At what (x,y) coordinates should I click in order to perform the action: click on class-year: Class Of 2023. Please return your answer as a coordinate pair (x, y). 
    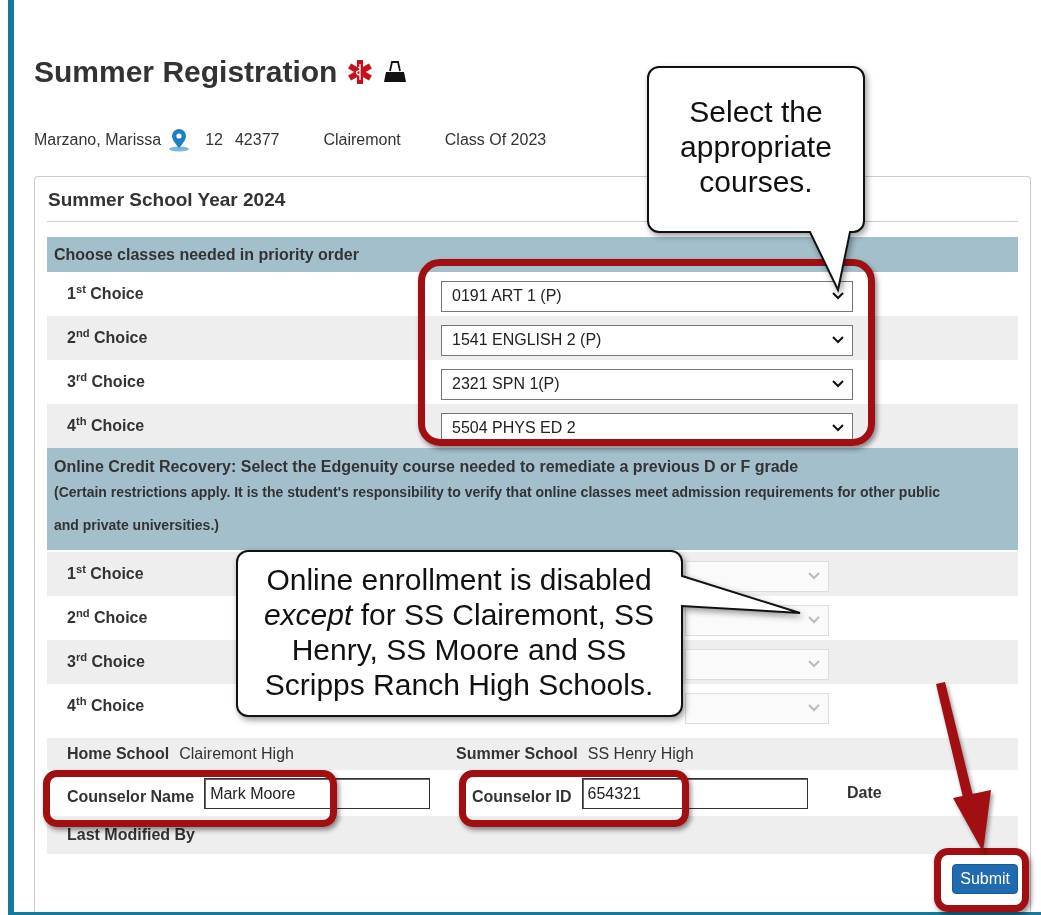
    Looking at the image, I should click on (495, 140).